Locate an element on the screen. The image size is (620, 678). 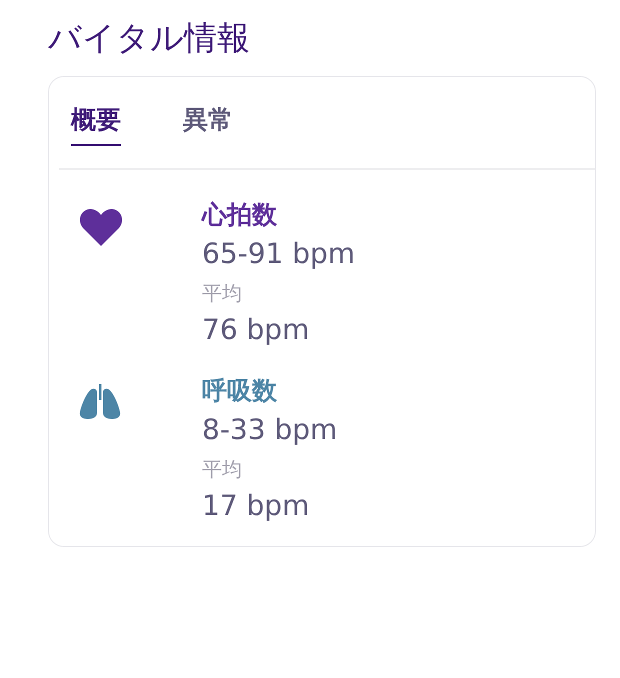
vital-range: 65-91 bpm is located at coordinates (279, 254).